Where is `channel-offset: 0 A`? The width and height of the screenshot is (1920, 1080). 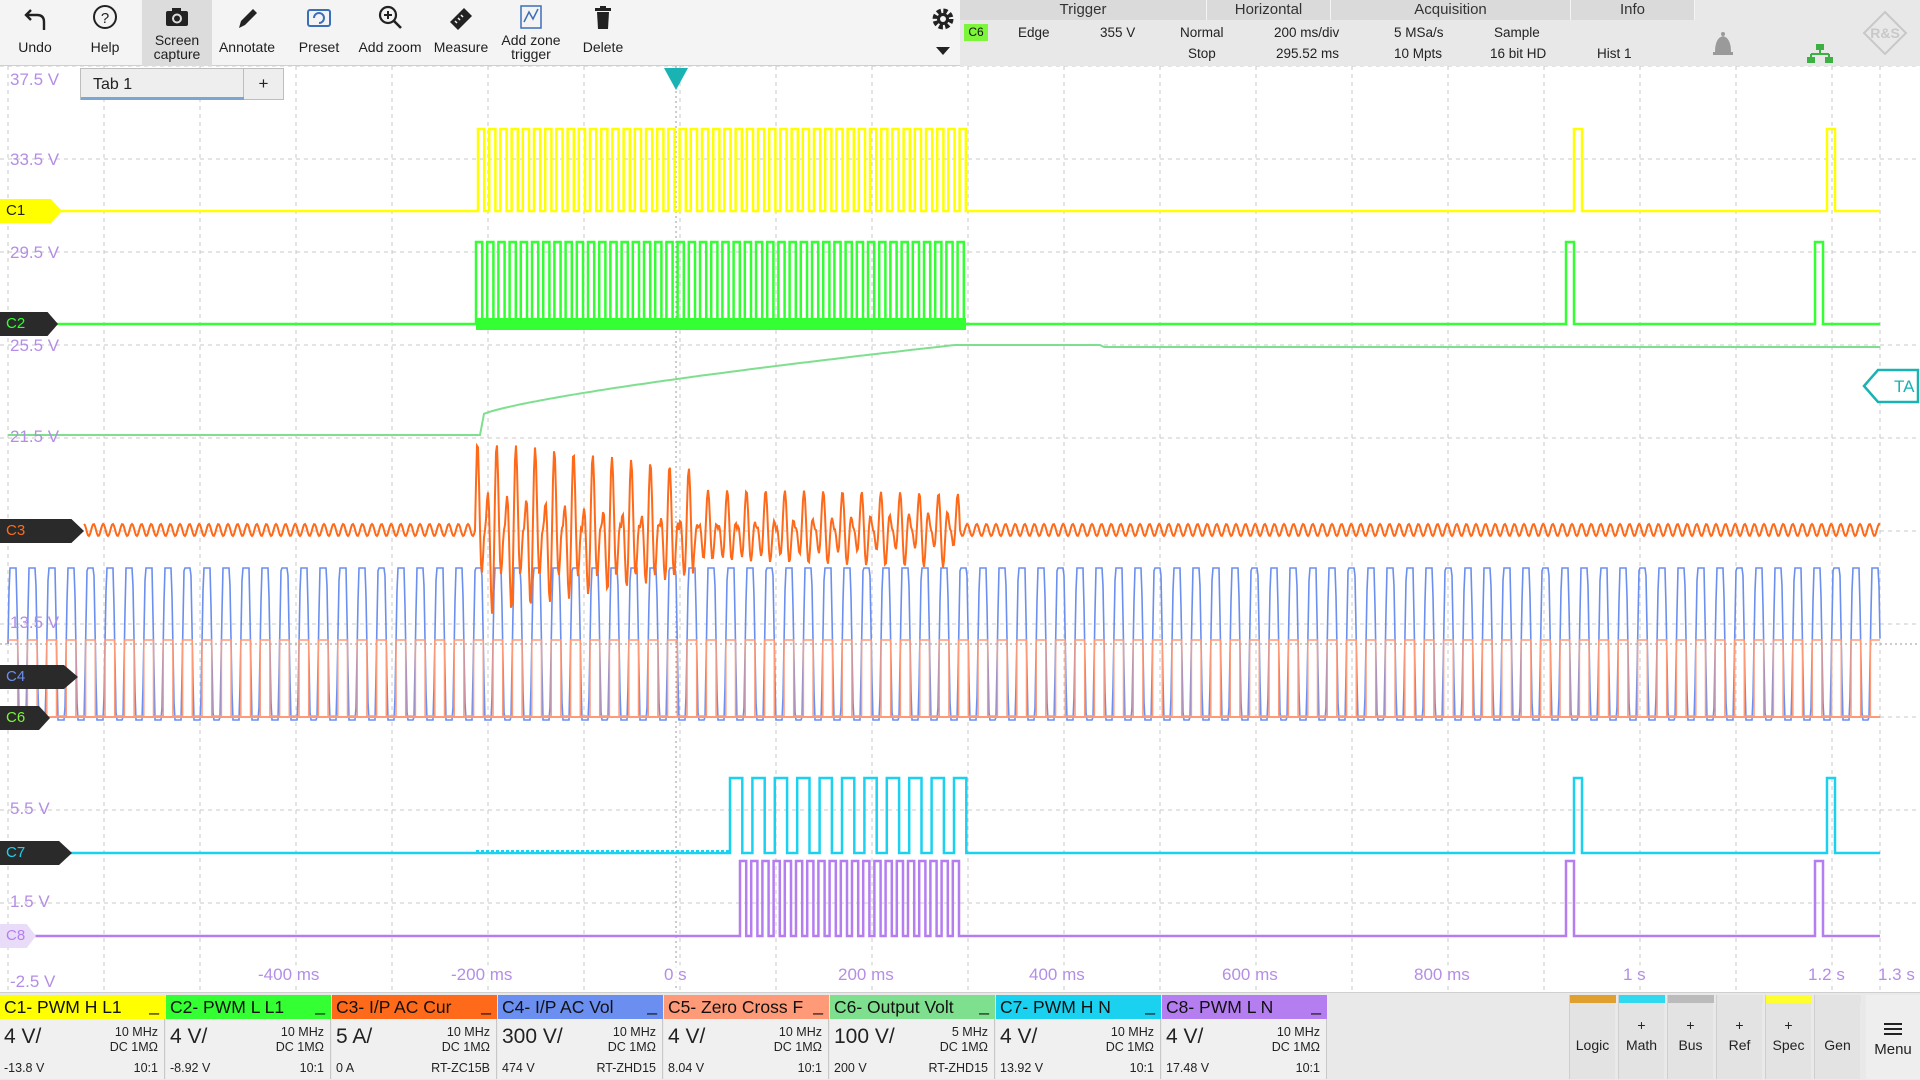 channel-offset: 0 A is located at coordinates (345, 1068).